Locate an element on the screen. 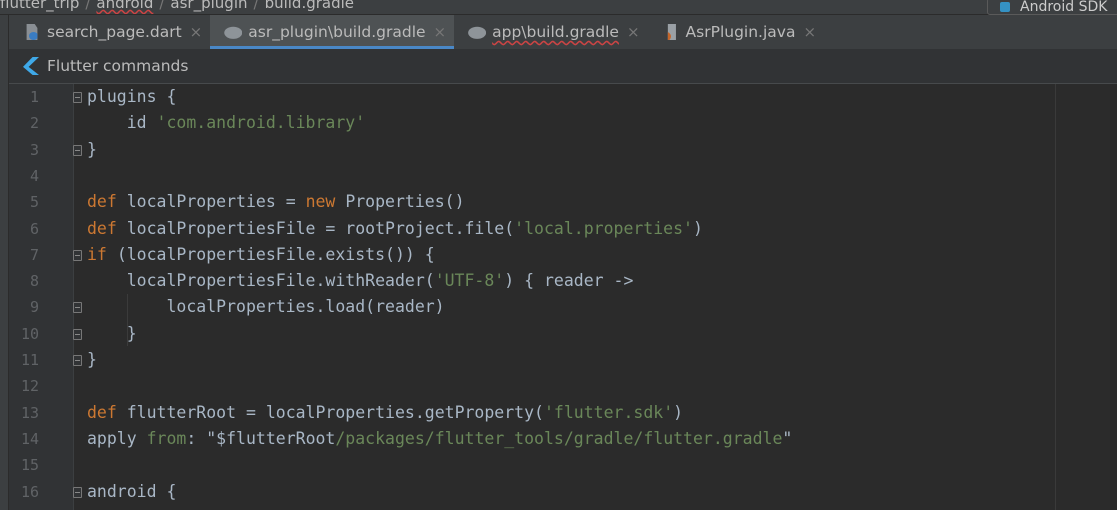 This screenshot has width=1117, height=510. run-config-label: Android SDK is located at coordinates (1064, 7).